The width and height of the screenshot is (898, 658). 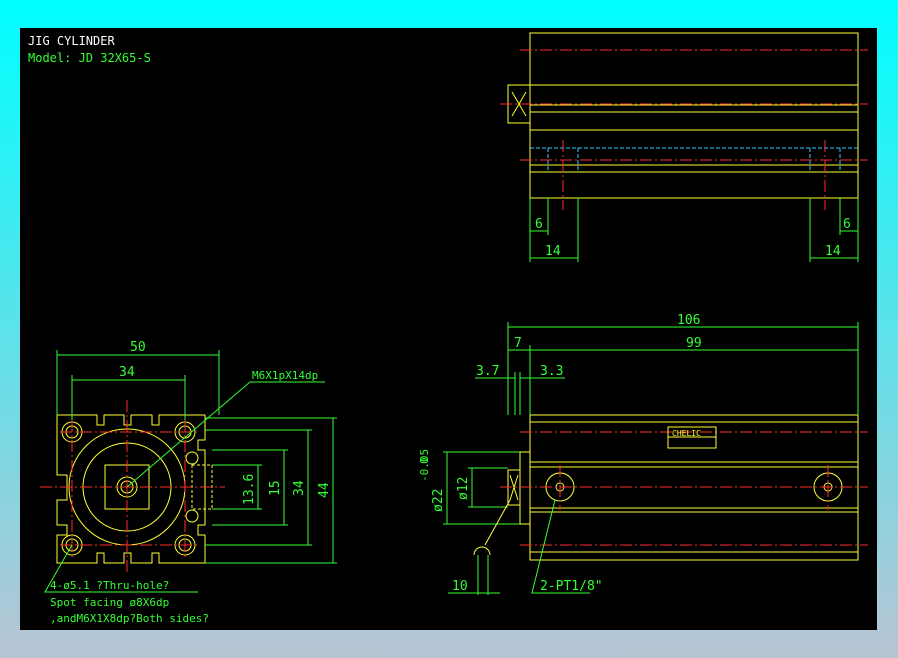 I want to click on dim-15: 15, so click(x=275, y=488).